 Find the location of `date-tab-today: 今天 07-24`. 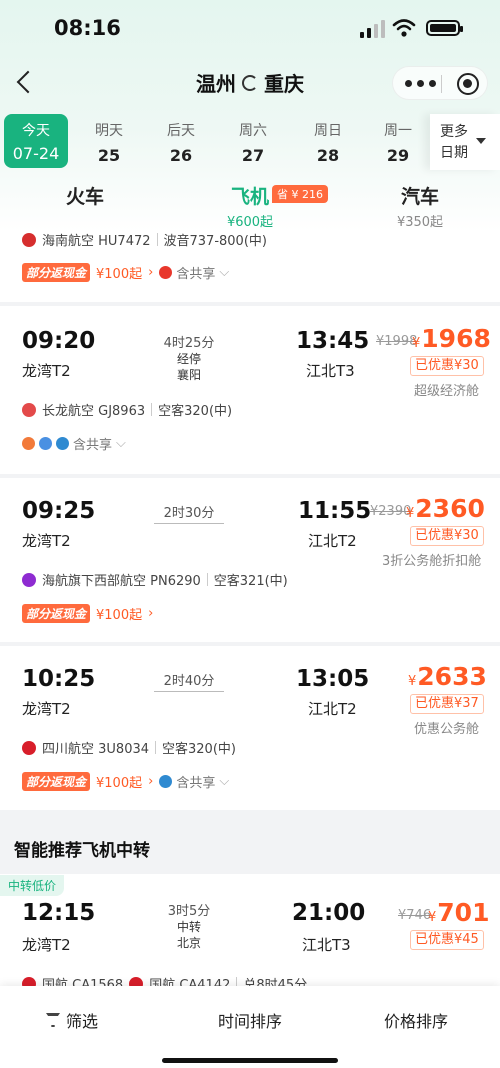

date-tab-today: 今天 07-24 is located at coordinates (36, 141).